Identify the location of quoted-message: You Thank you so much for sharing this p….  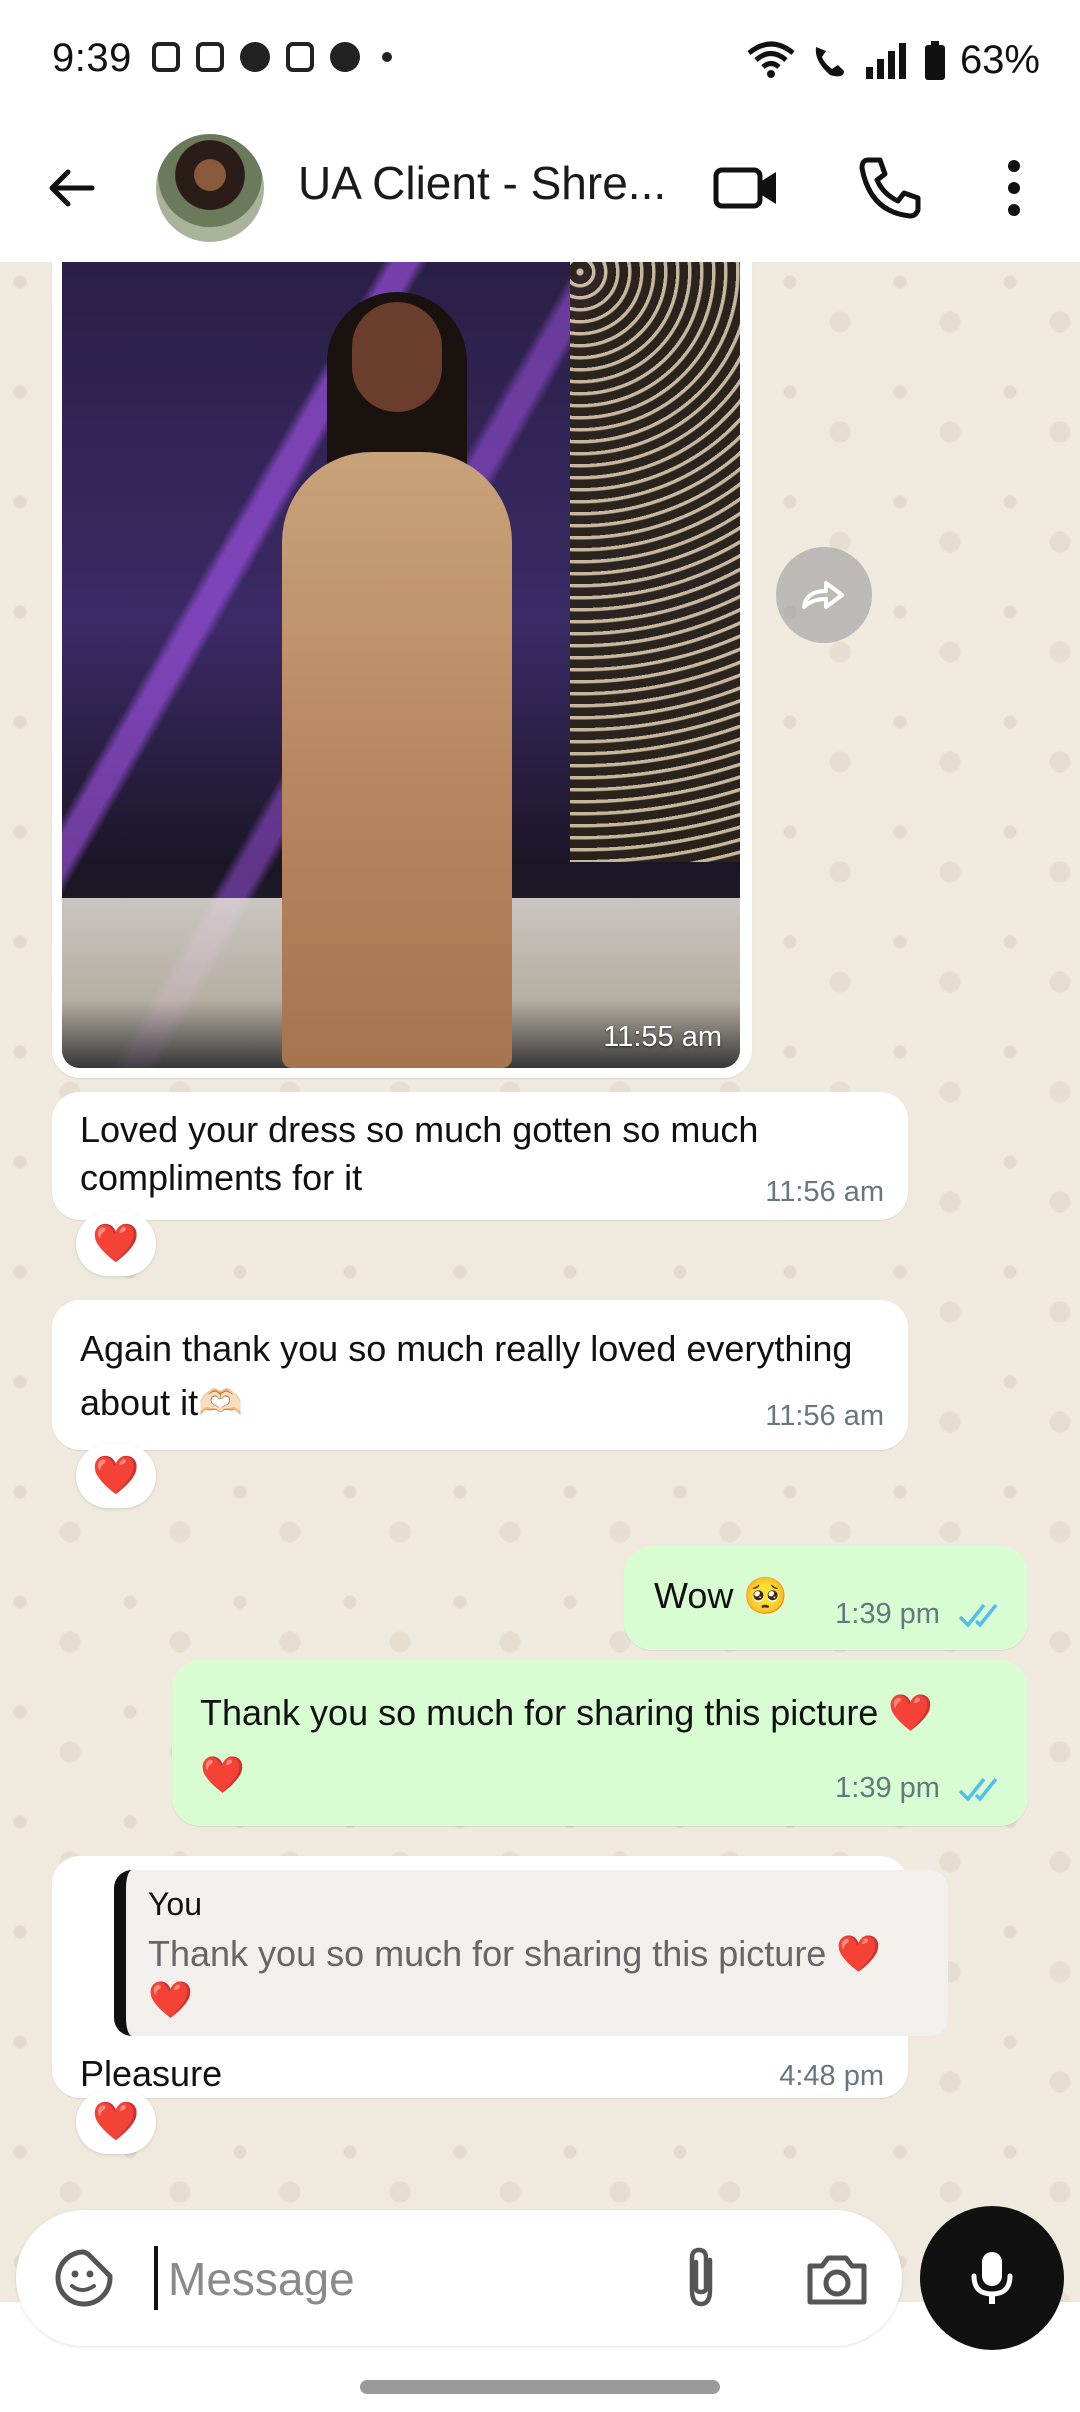
(531, 1953).